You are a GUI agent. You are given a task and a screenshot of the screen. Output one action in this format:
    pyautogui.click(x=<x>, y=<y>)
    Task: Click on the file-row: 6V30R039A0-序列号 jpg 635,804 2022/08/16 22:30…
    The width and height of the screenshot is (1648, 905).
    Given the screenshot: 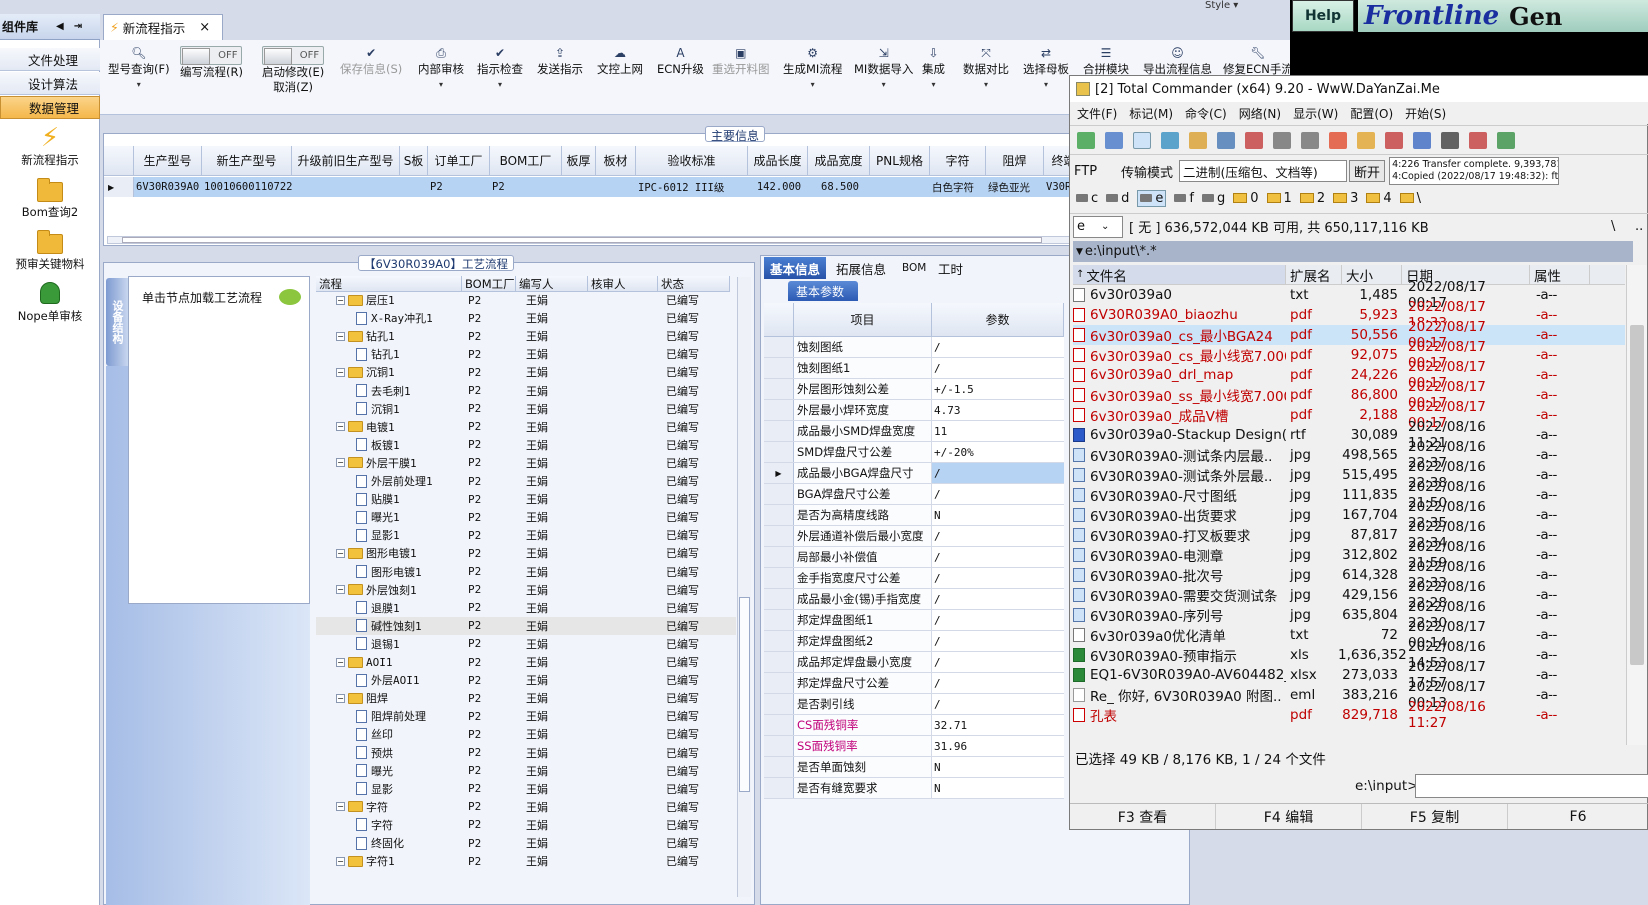 What is the action you would take?
    pyautogui.click(x=1349, y=615)
    